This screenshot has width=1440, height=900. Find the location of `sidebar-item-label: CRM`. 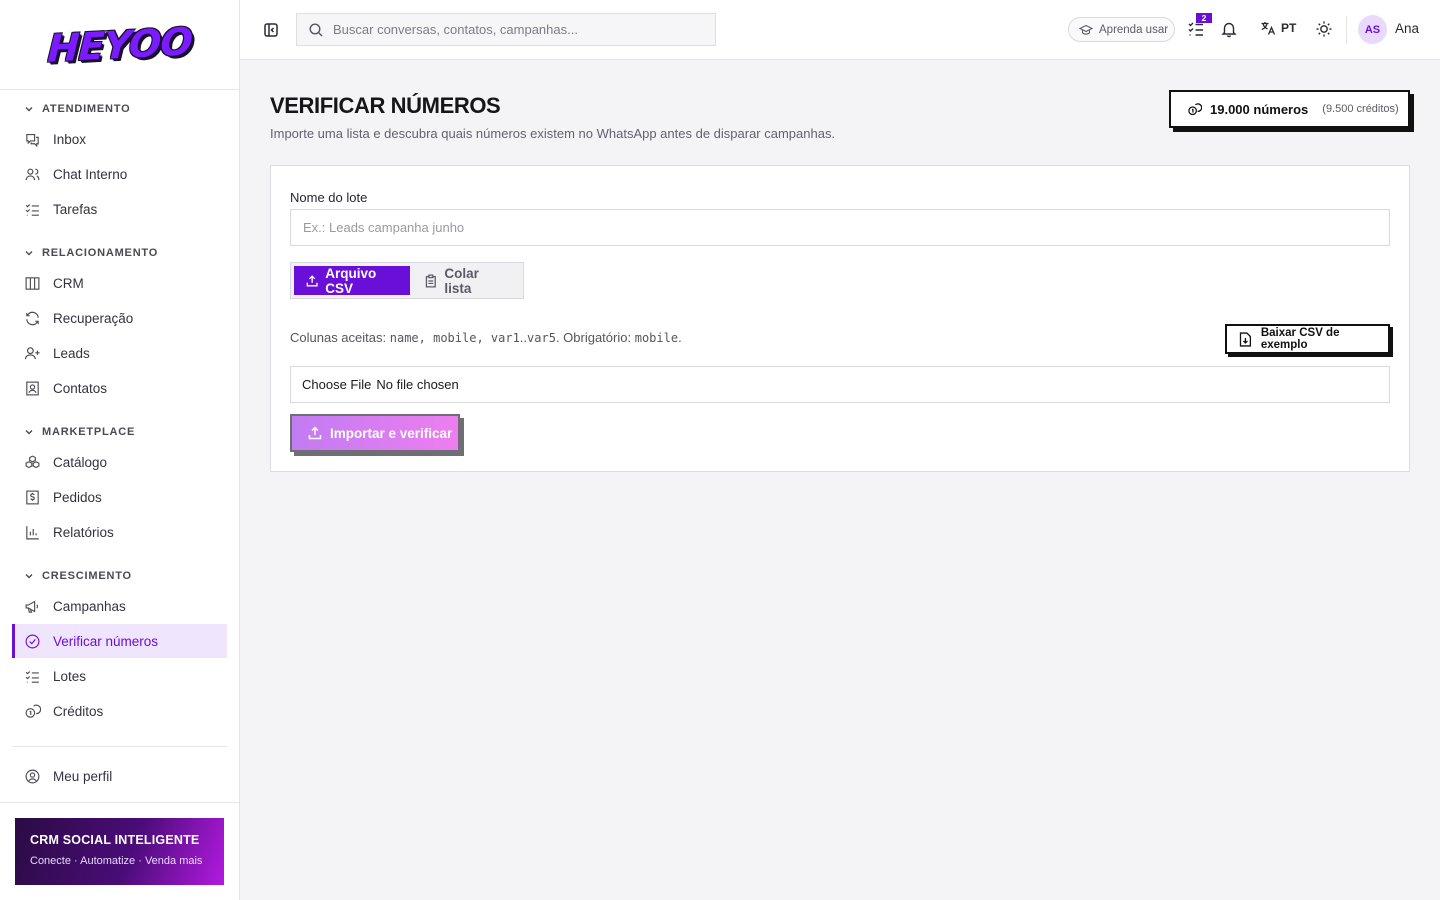

sidebar-item-label: CRM is located at coordinates (68, 283).